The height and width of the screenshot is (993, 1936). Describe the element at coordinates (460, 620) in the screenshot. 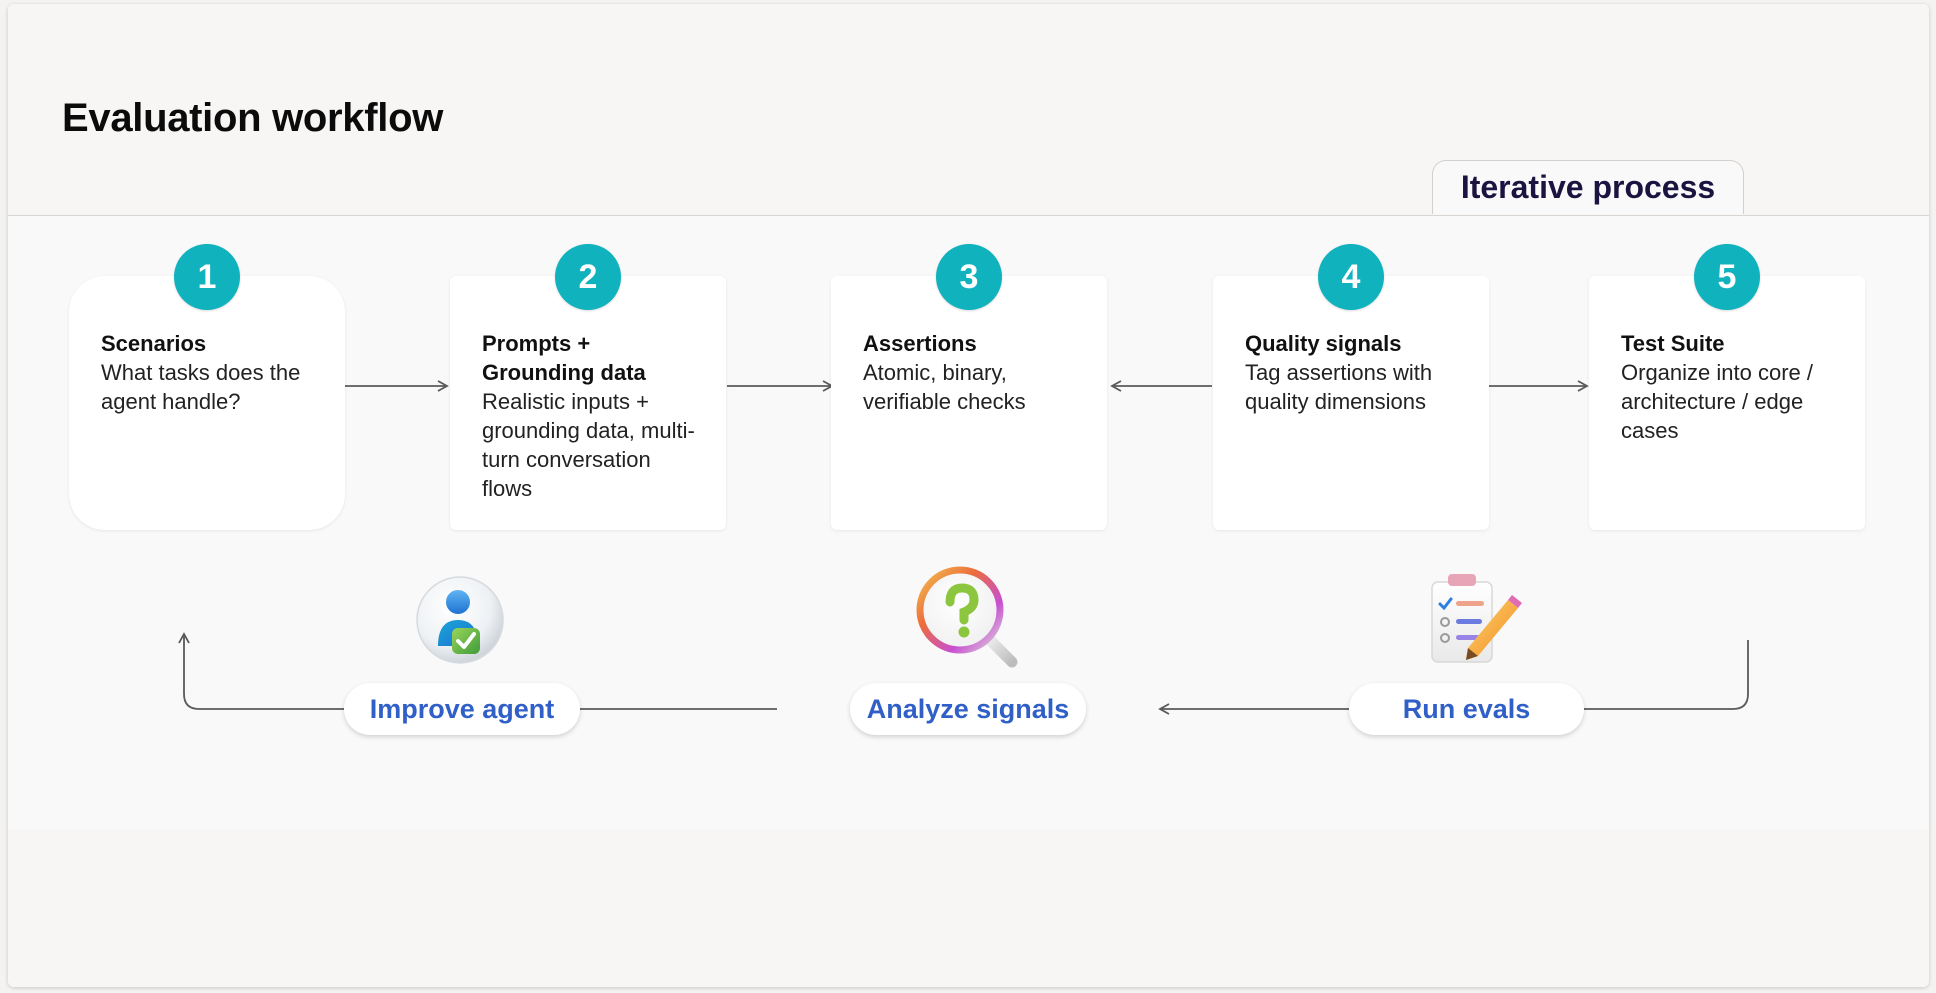

I see `person-checkmark-icon` at that location.